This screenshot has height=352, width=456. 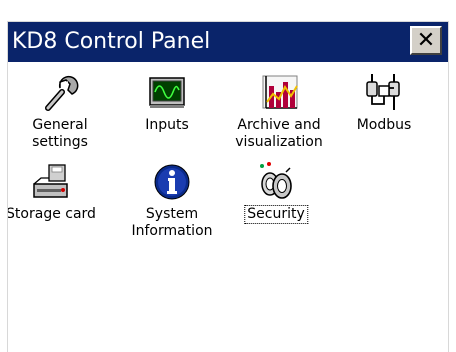 I want to click on modbus-item: Modbus, so click(x=384, y=117).